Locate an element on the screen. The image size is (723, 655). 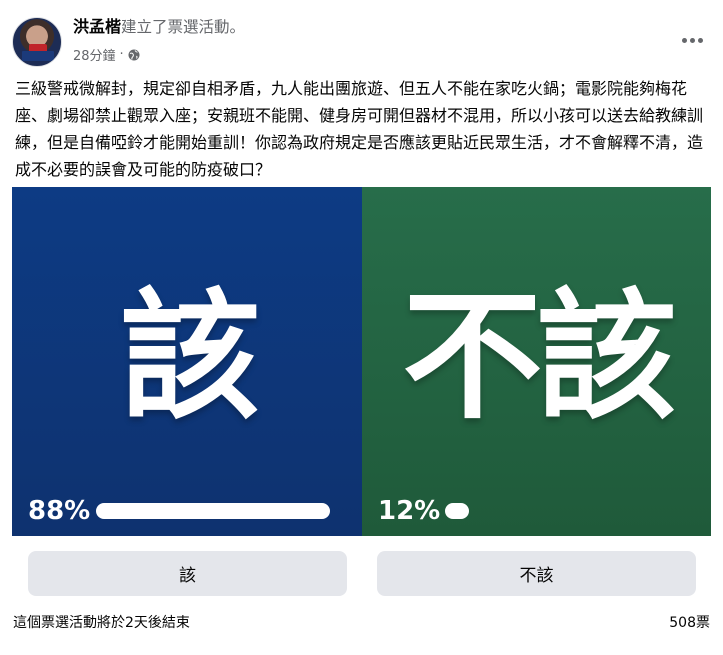
poll-option-no-big-label: 不該 is located at coordinates (539, 357).